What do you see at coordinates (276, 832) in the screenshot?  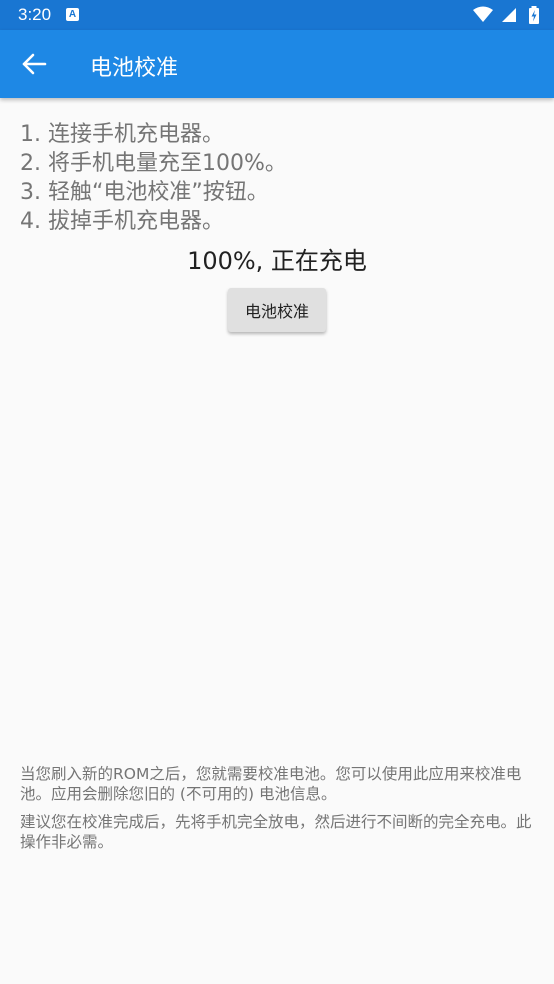 I see `recommendation-note: 建议您在校准完成后，先将手机完全放电，然后进行不间断的完全充电。此操作非必需。` at bounding box center [276, 832].